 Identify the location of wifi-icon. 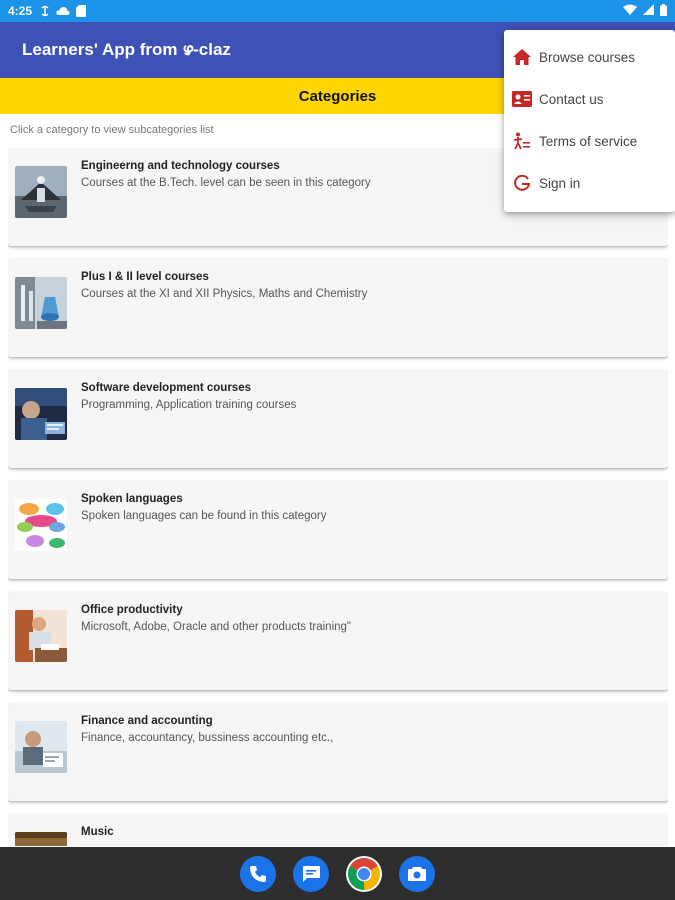
(630, 11).